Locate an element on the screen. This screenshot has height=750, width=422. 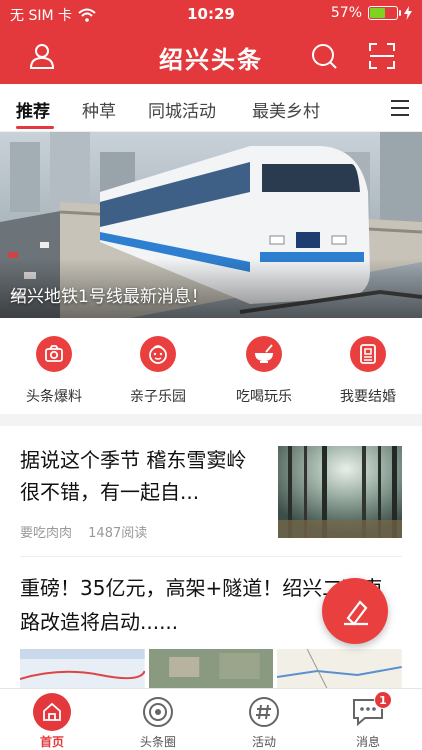
quick-link-family-park: 亲子乐园 is located at coordinates (158, 371).